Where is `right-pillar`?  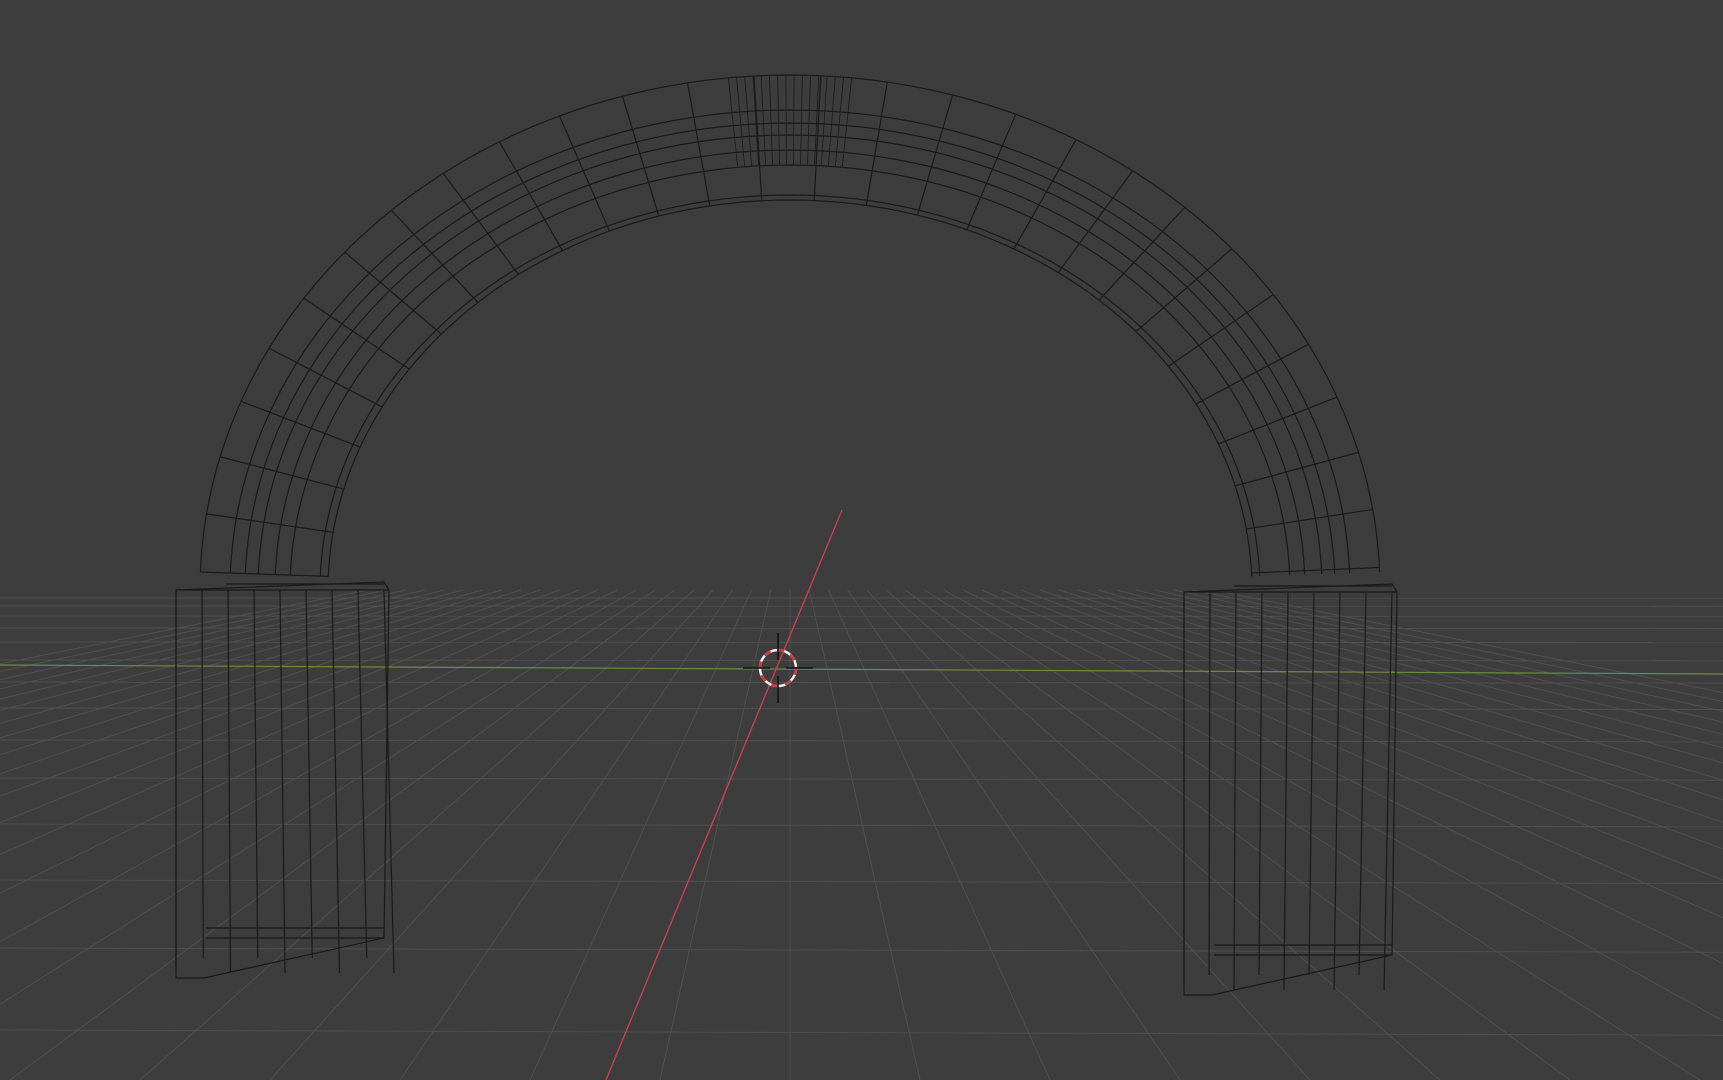
right-pillar is located at coordinates (1290, 789).